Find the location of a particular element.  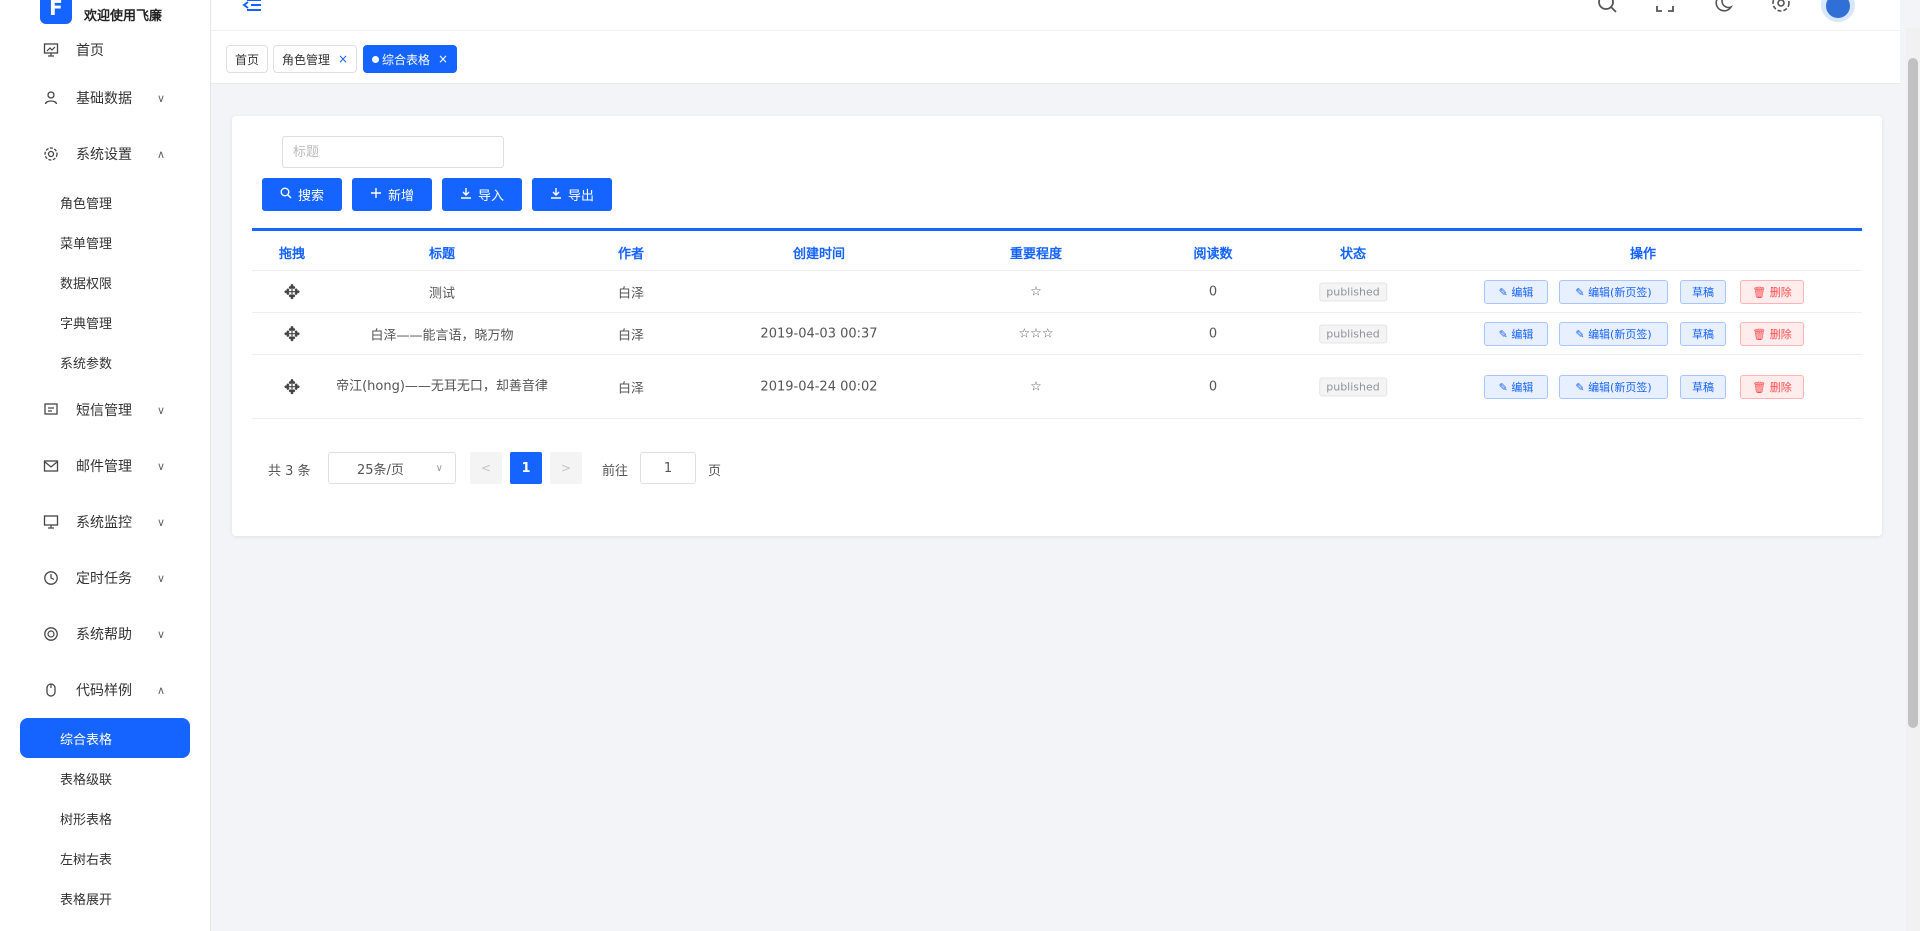

tab-label: 综合表格 is located at coordinates (406, 59).